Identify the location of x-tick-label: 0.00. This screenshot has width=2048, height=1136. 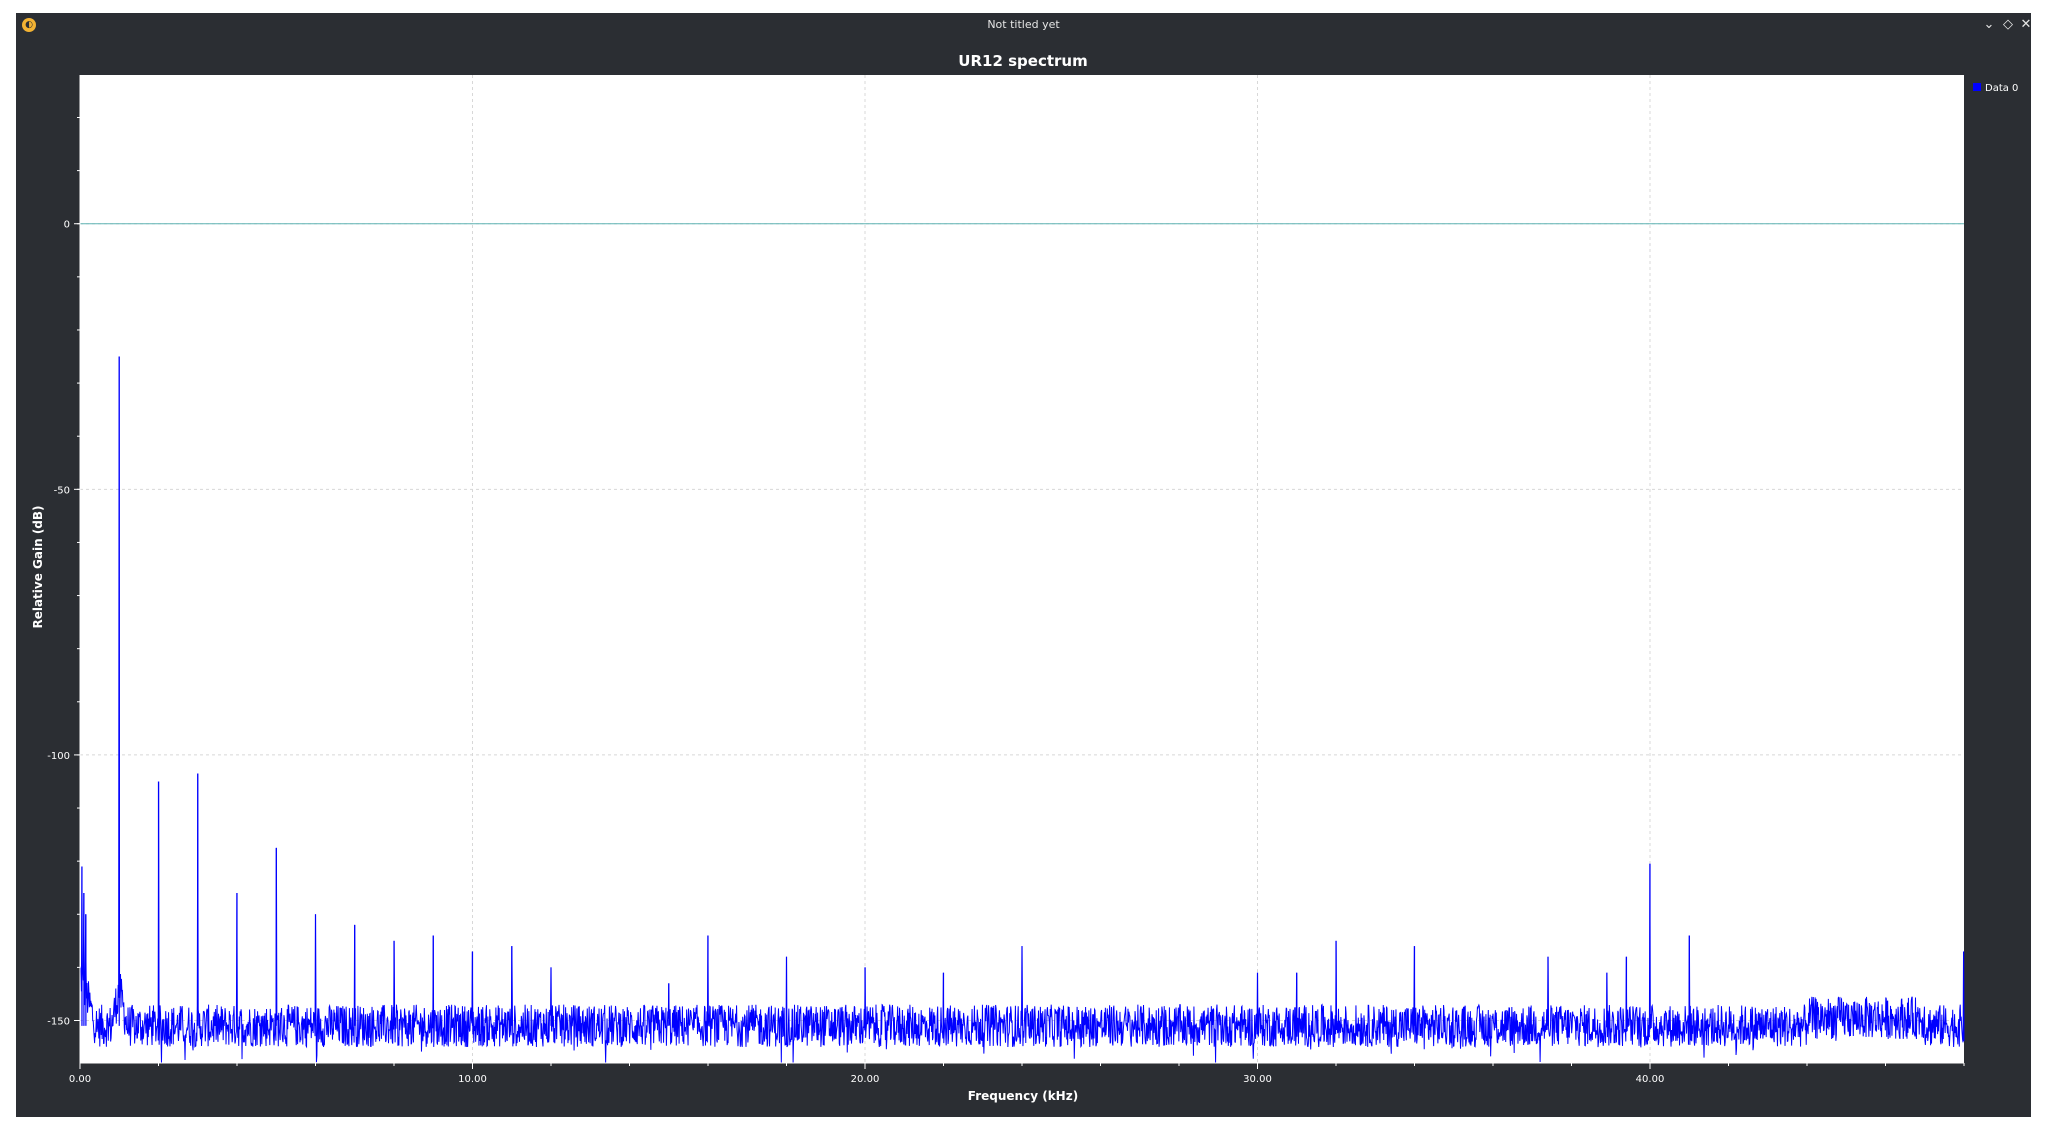
(80, 1079).